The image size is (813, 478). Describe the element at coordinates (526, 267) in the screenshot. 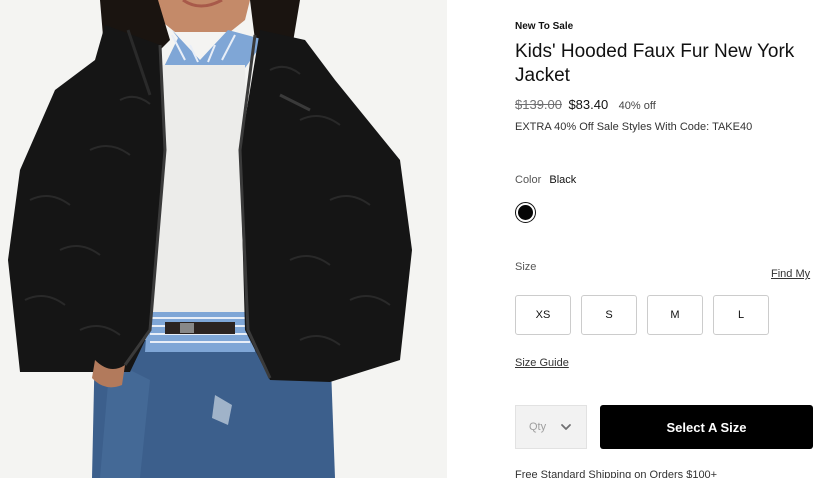

I see `size-label: Size` at that location.